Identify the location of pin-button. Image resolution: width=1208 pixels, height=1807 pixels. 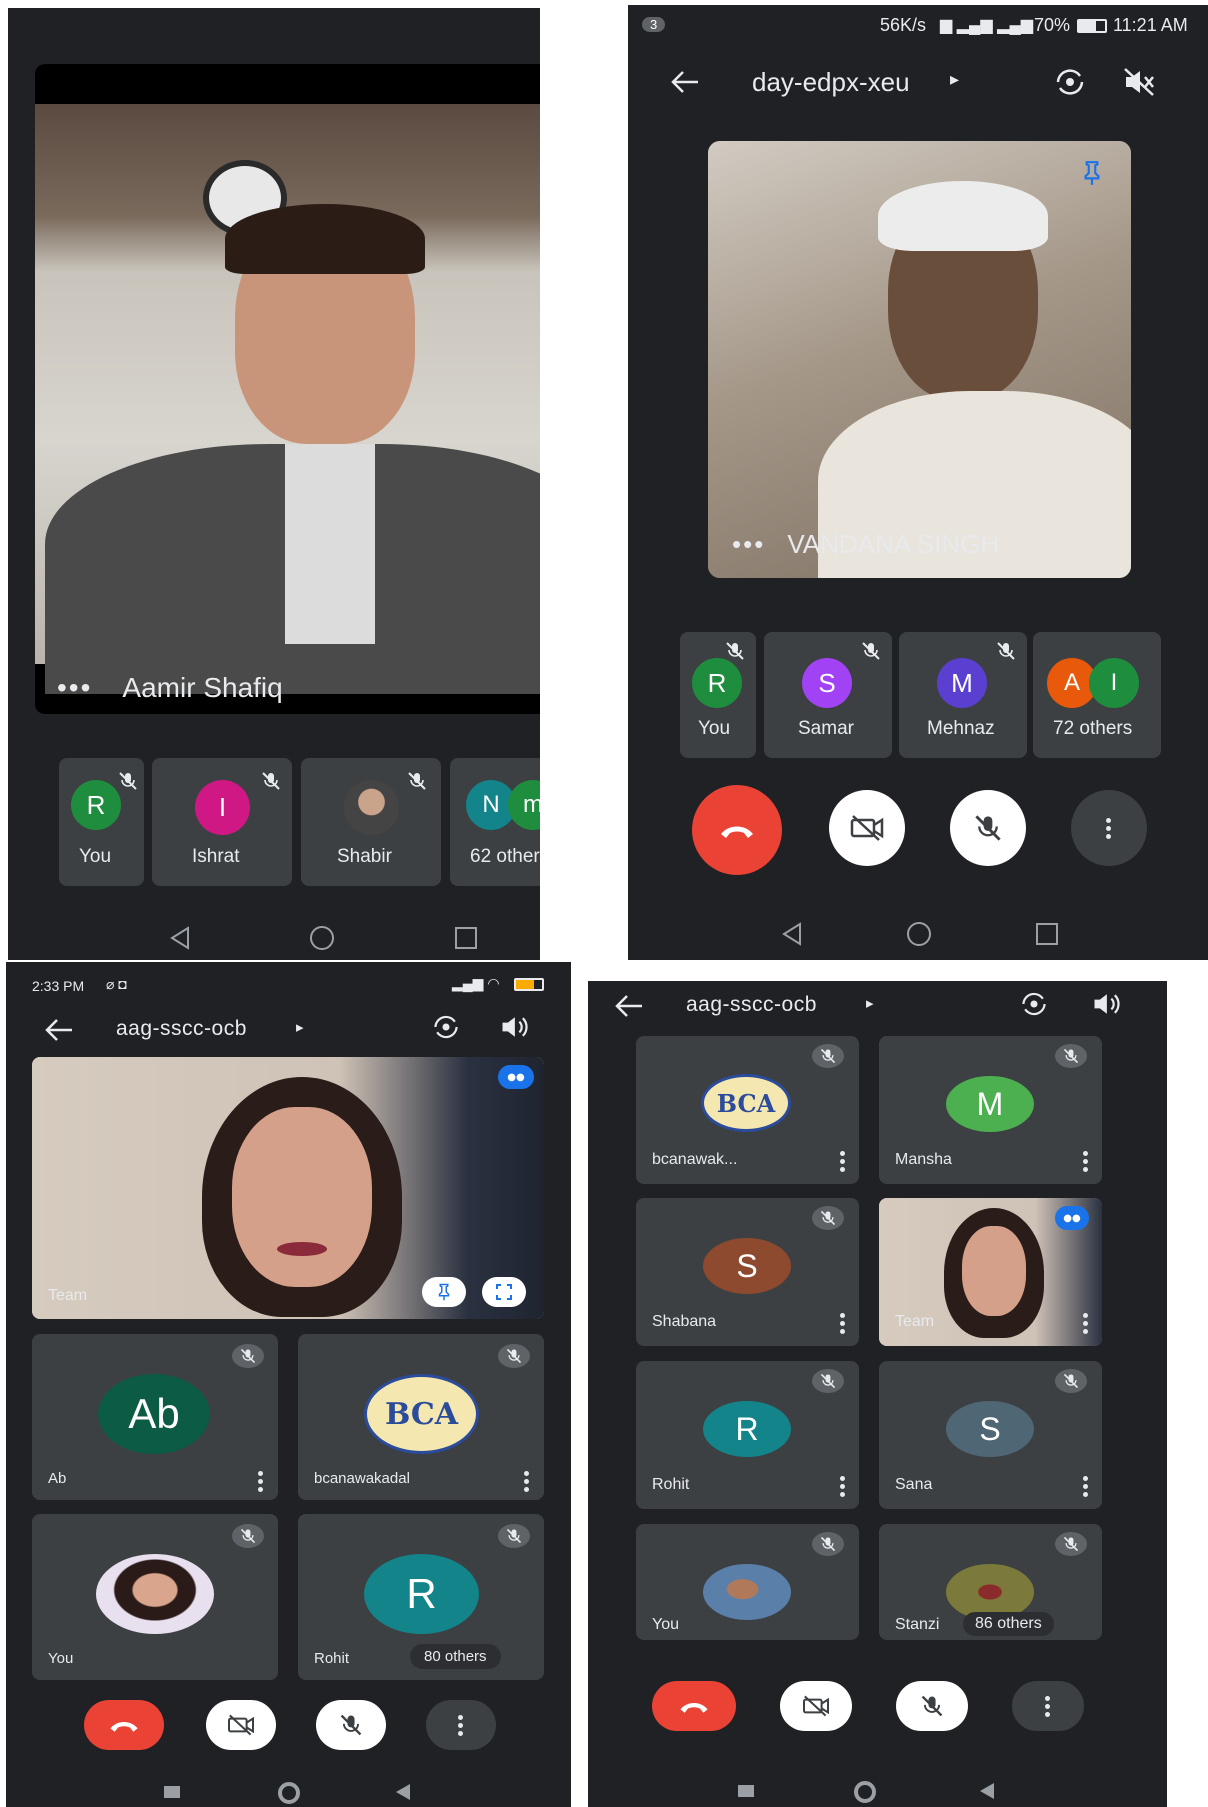
(444, 1292).